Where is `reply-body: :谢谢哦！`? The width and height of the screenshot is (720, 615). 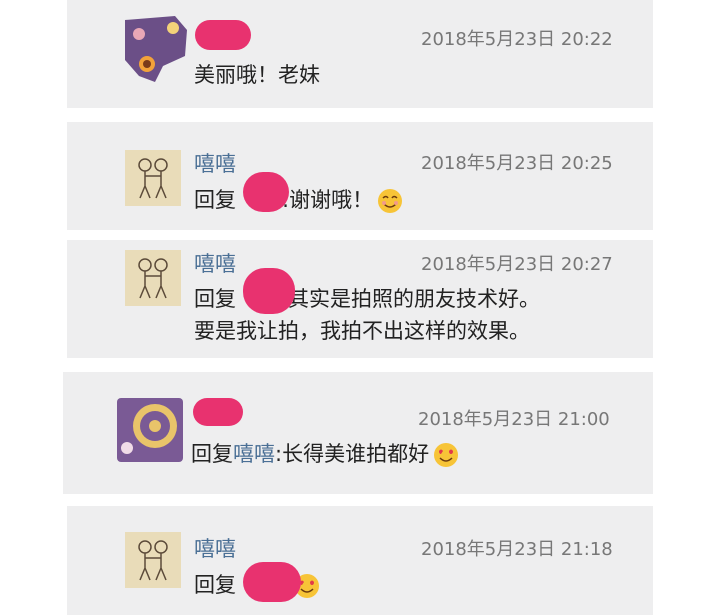
reply-body: :谢谢哦！ is located at coordinates (328, 200).